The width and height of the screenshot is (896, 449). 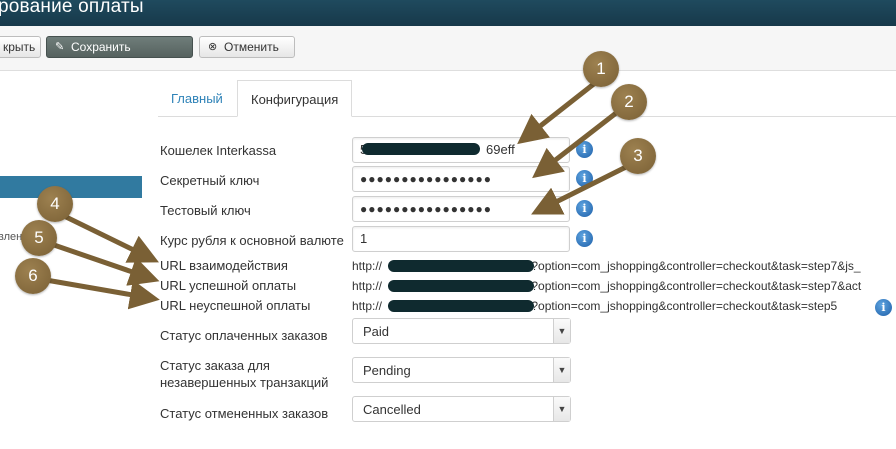 I want to click on sidebar-active-item, so click(x=71, y=187).